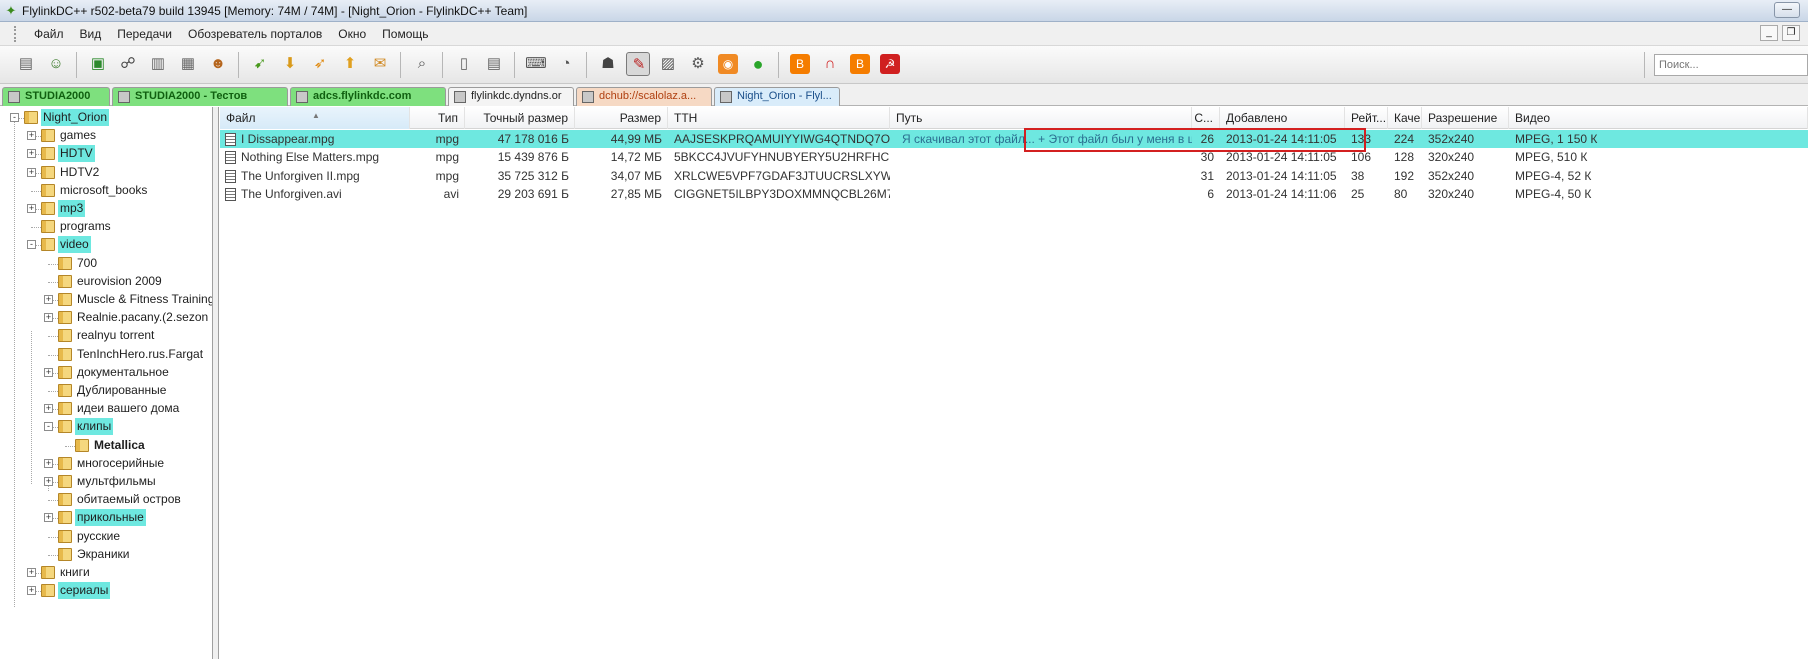  Describe the element at coordinates (860, 64) in the screenshot. I see `blogger-icon-2: B` at that location.